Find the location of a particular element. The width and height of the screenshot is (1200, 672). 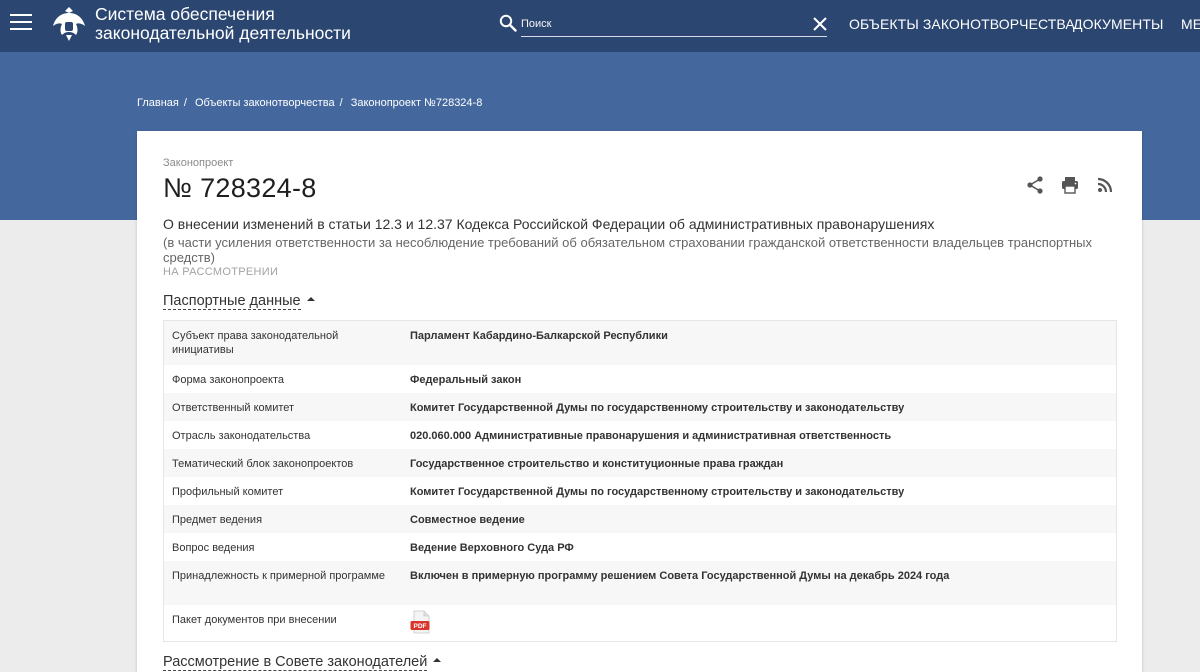

menu-icon is located at coordinates (21, 23).